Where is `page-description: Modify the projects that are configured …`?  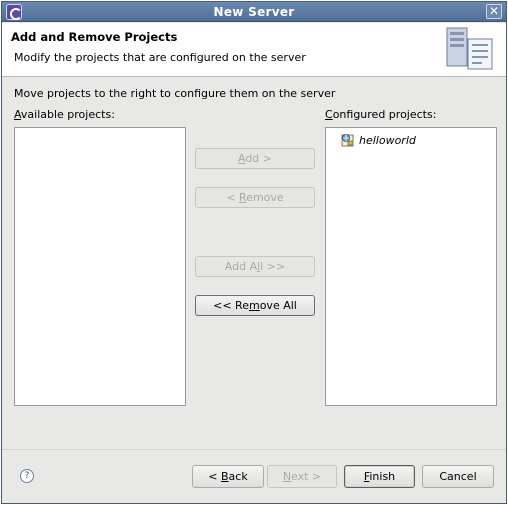 page-description: Modify the projects that are configured … is located at coordinates (160, 57).